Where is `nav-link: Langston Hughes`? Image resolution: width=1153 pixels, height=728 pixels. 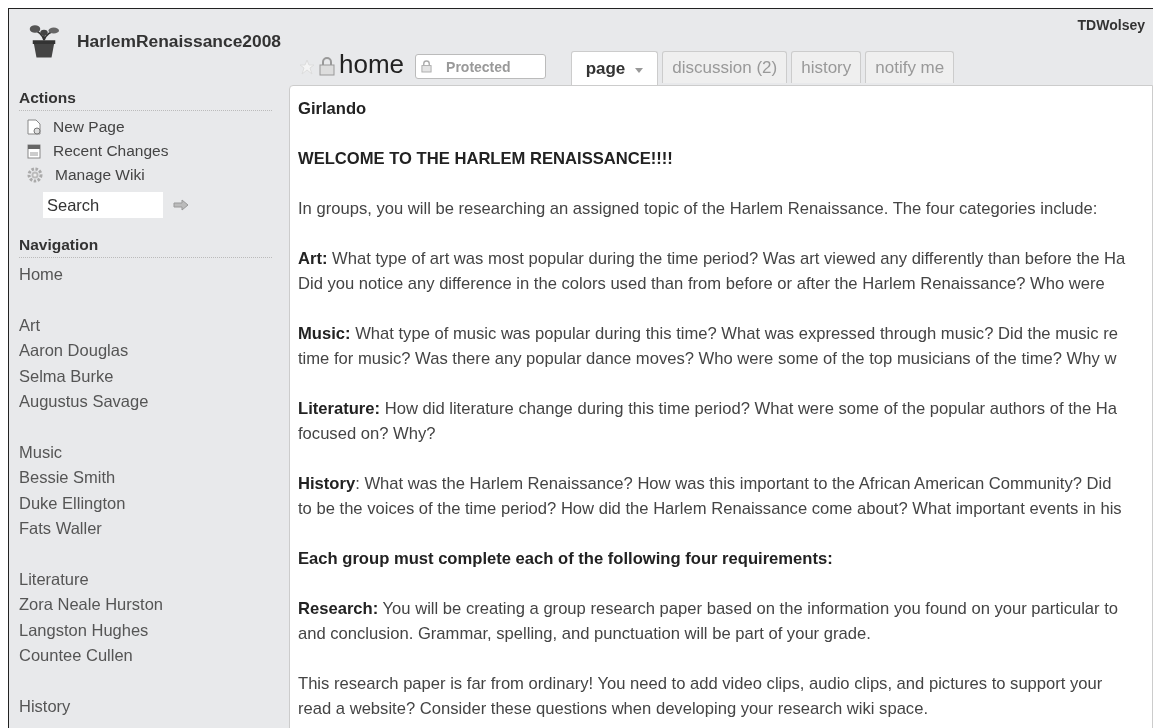 nav-link: Langston Hughes is located at coordinates (84, 630).